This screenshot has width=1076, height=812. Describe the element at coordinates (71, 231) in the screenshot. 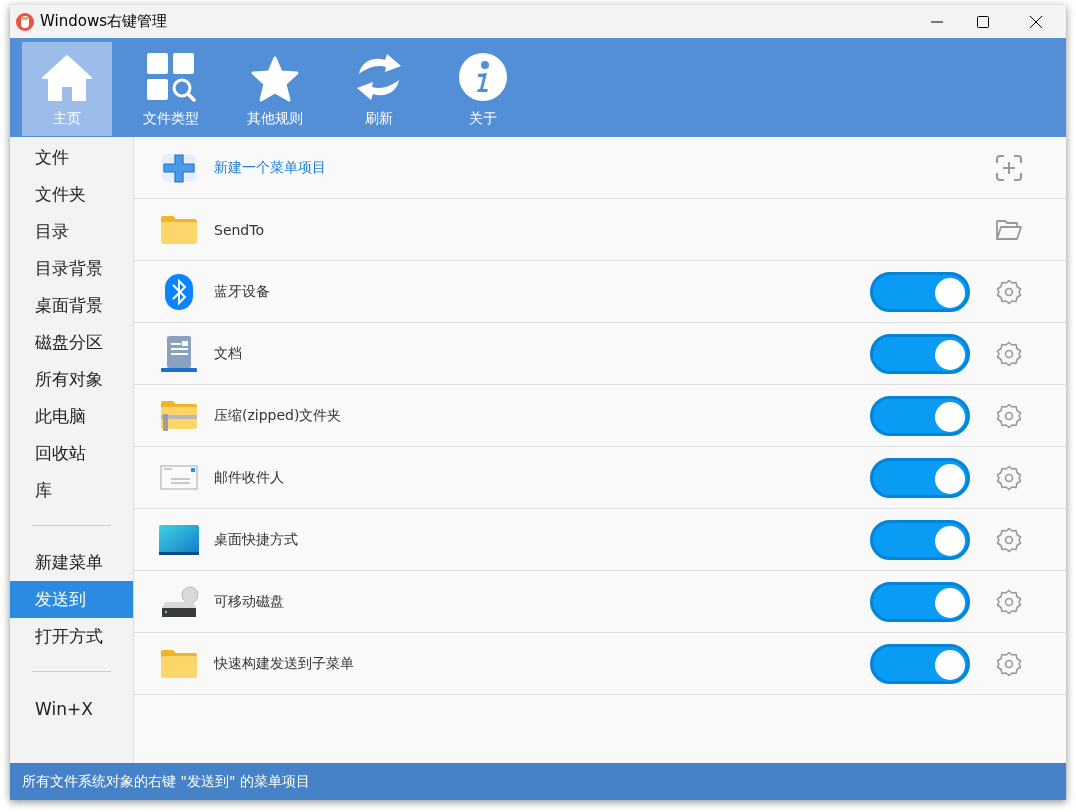

I see `sidebar-item: 目录` at that location.